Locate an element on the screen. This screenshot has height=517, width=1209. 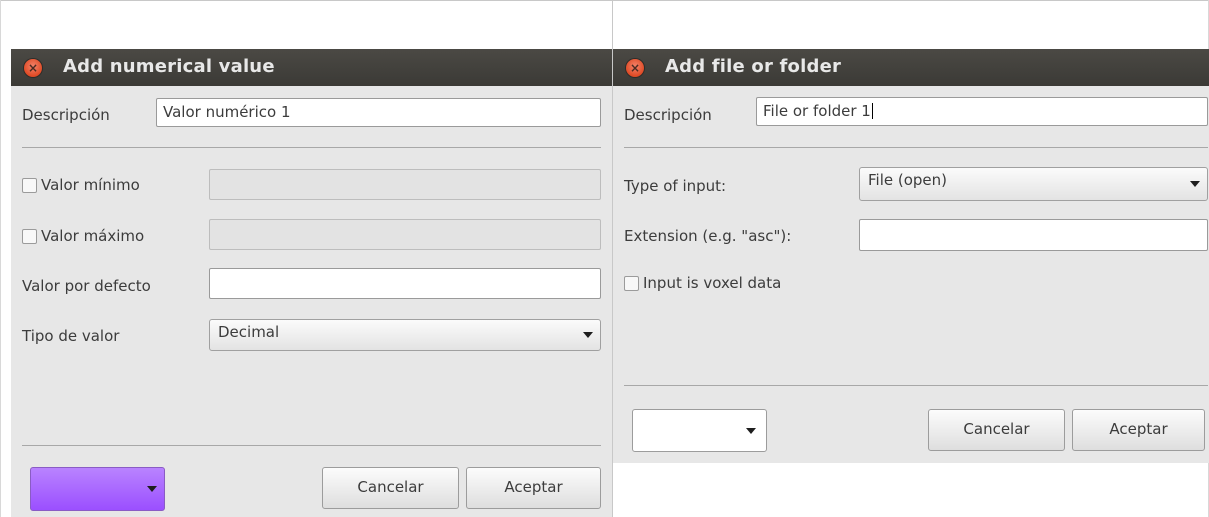
dialog-titlebar: × Add file or folder is located at coordinates (911, 67).